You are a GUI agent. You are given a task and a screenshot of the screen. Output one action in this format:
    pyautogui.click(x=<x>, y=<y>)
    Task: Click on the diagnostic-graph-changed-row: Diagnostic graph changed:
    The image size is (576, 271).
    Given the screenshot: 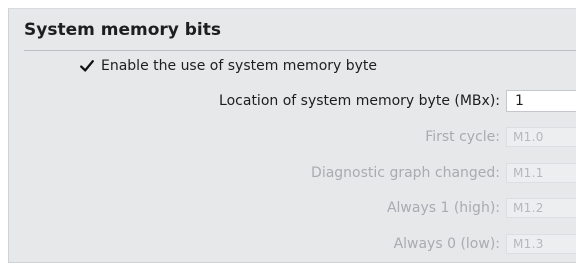 What is the action you would take?
    pyautogui.click(x=405, y=173)
    